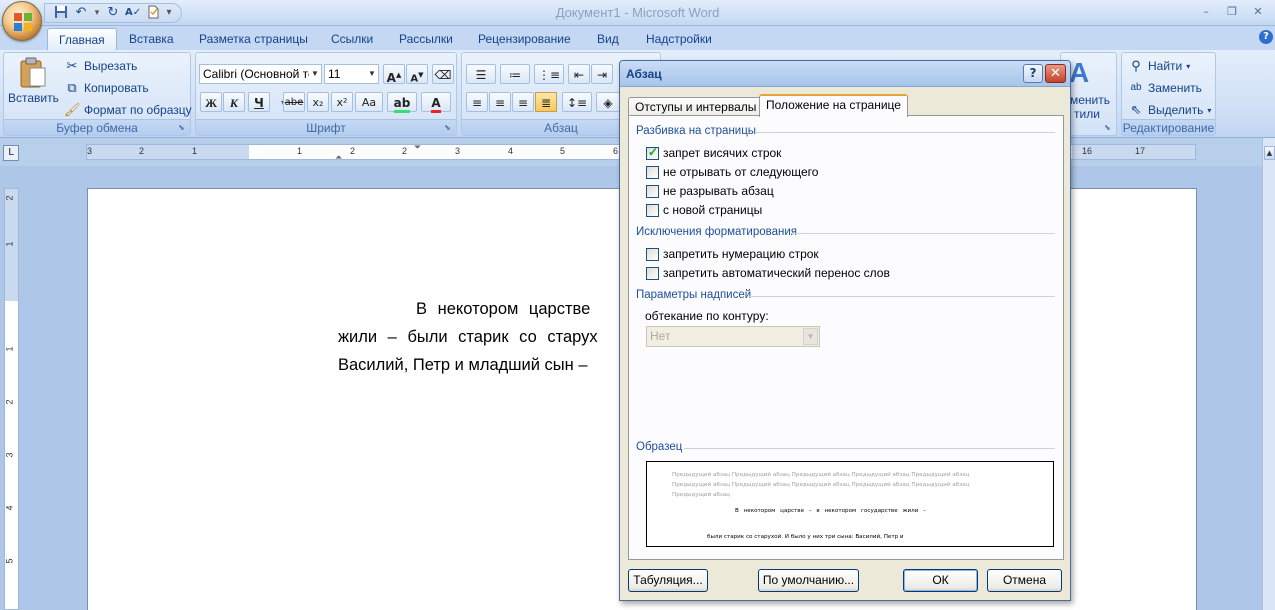 Image resolution: width=1275 pixels, height=610 pixels. What do you see at coordinates (549, 74) in the screenshot?
I see `multilevel-list-button: ⋮≡` at bounding box center [549, 74].